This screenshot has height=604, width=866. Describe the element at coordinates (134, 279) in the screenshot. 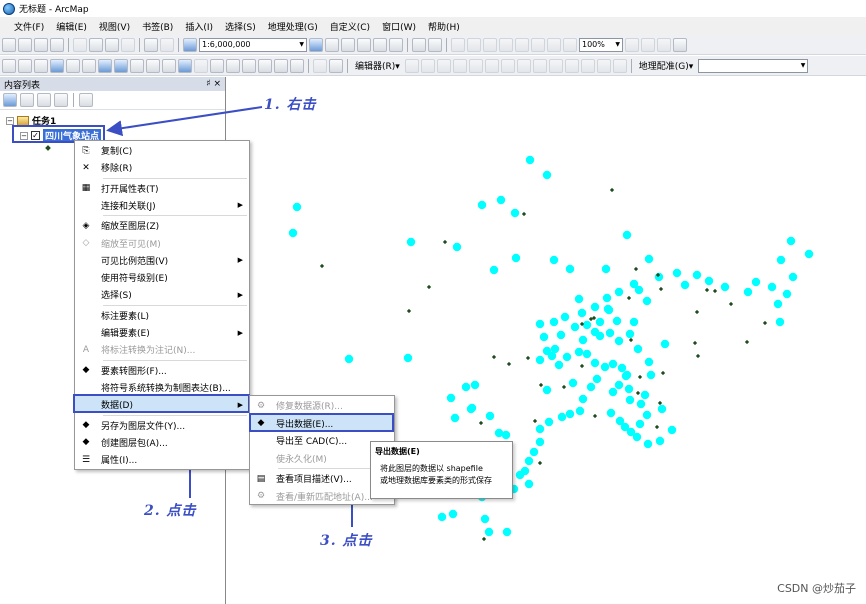

I see `context-menu-label: 使用符号级别(E)` at that location.